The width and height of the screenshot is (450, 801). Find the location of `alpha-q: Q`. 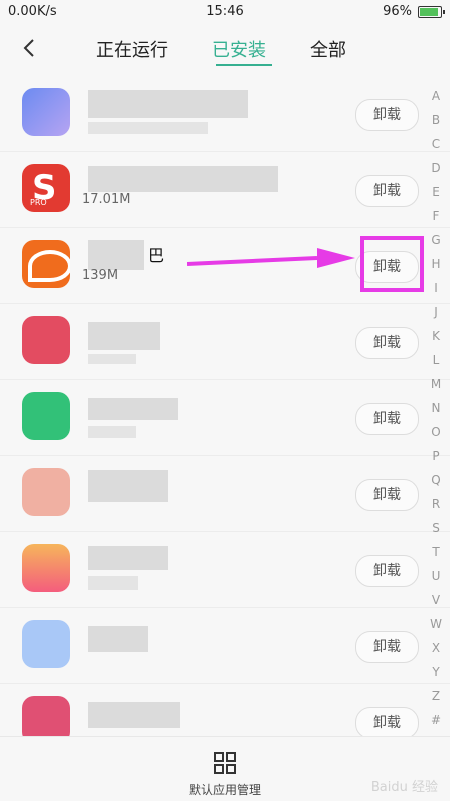

alpha-q: Q is located at coordinates (436, 480).